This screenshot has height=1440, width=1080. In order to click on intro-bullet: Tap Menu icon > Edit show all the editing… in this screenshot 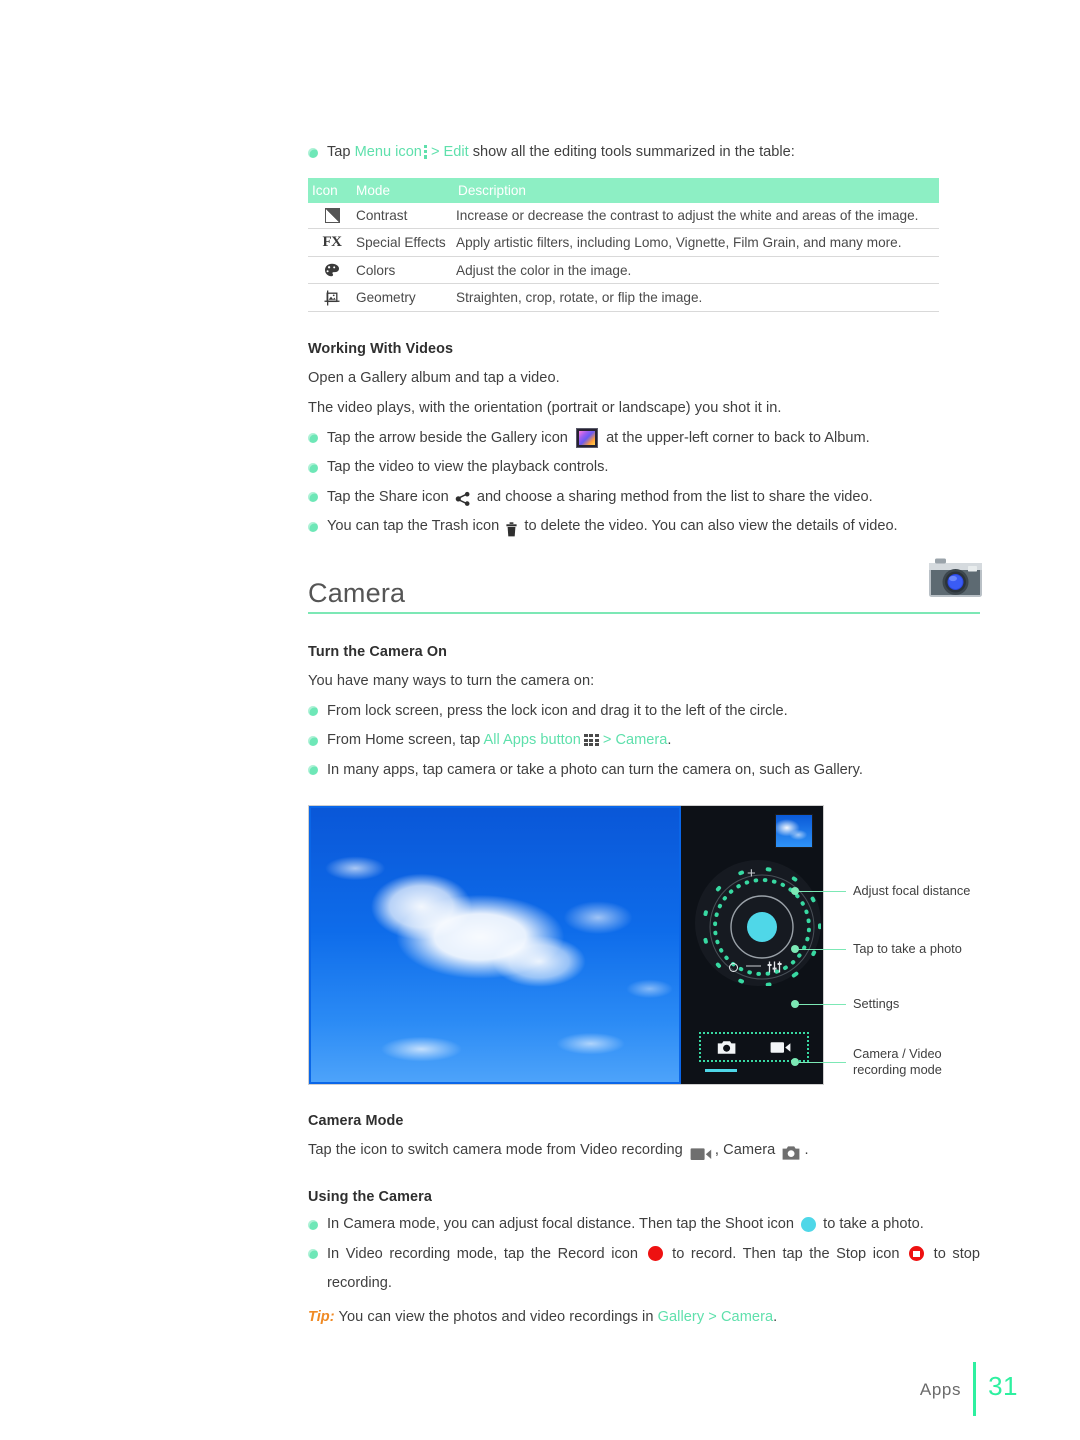, I will do `click(644, 153)`.